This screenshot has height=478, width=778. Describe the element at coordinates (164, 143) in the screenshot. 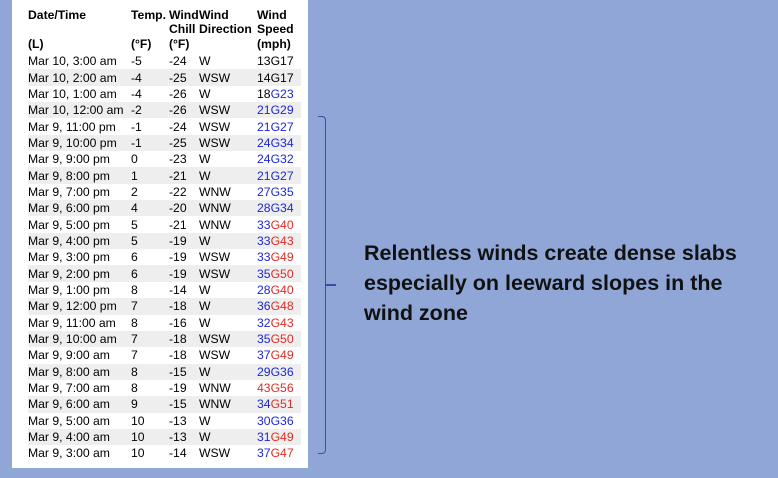

I see `table-row: Mar 9, 10:00 pm -1 -25 WSW 24G34` at that location.